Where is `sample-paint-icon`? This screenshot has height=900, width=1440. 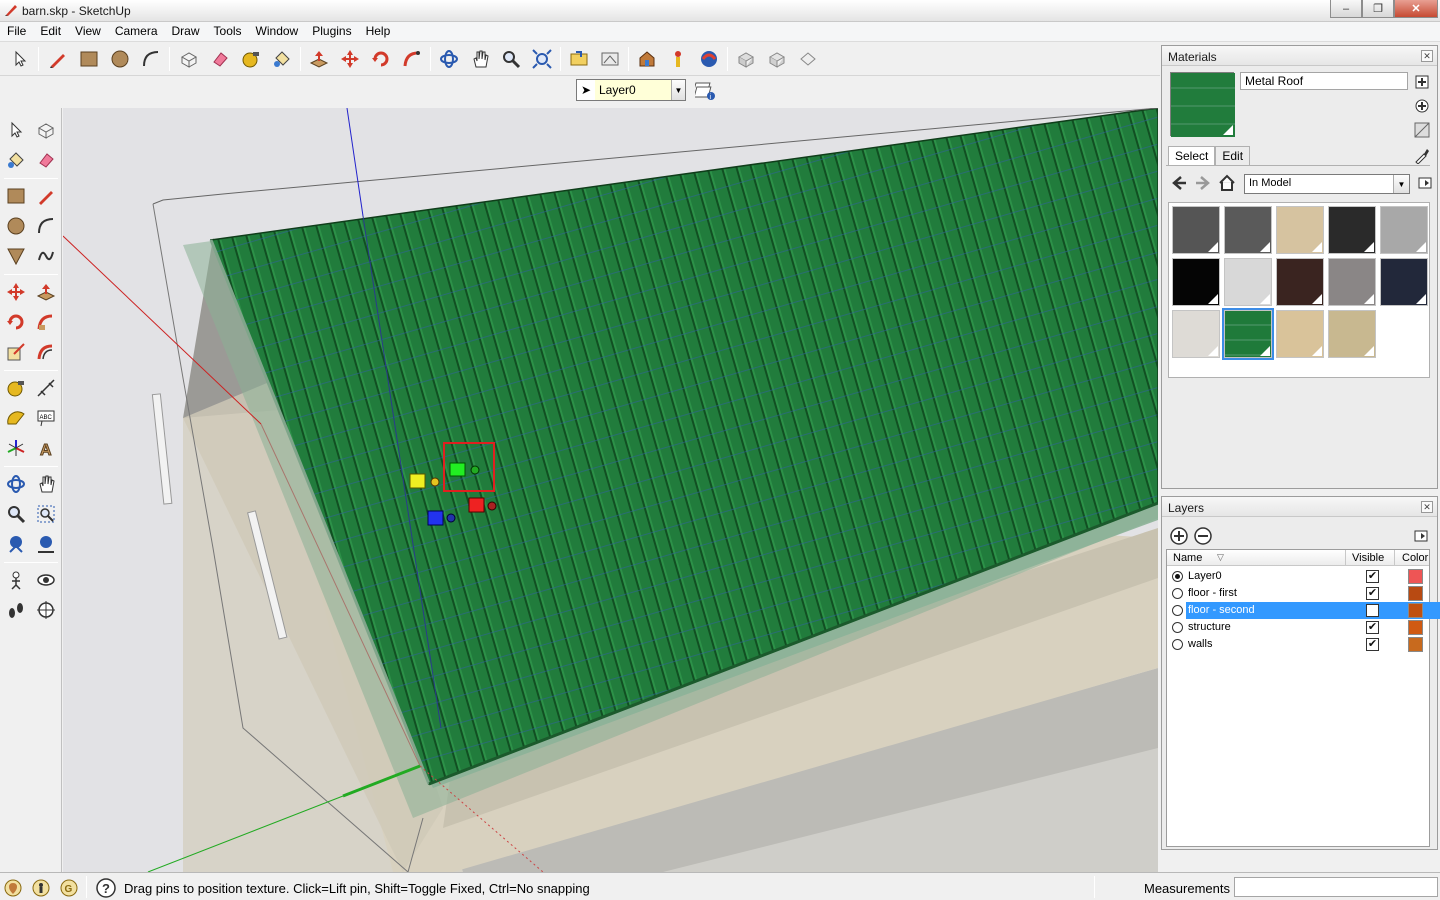
sample-paint-icon is located at coordinates (1422, 156).